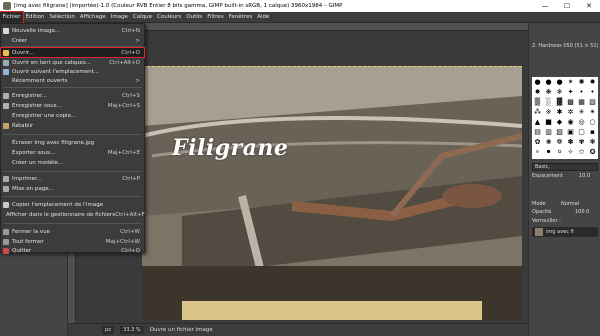  What do you see at coordinates (72, 125) in the screenshot?
I see `menu-item-revert: Rétablir` at bounding box center [72, 125].